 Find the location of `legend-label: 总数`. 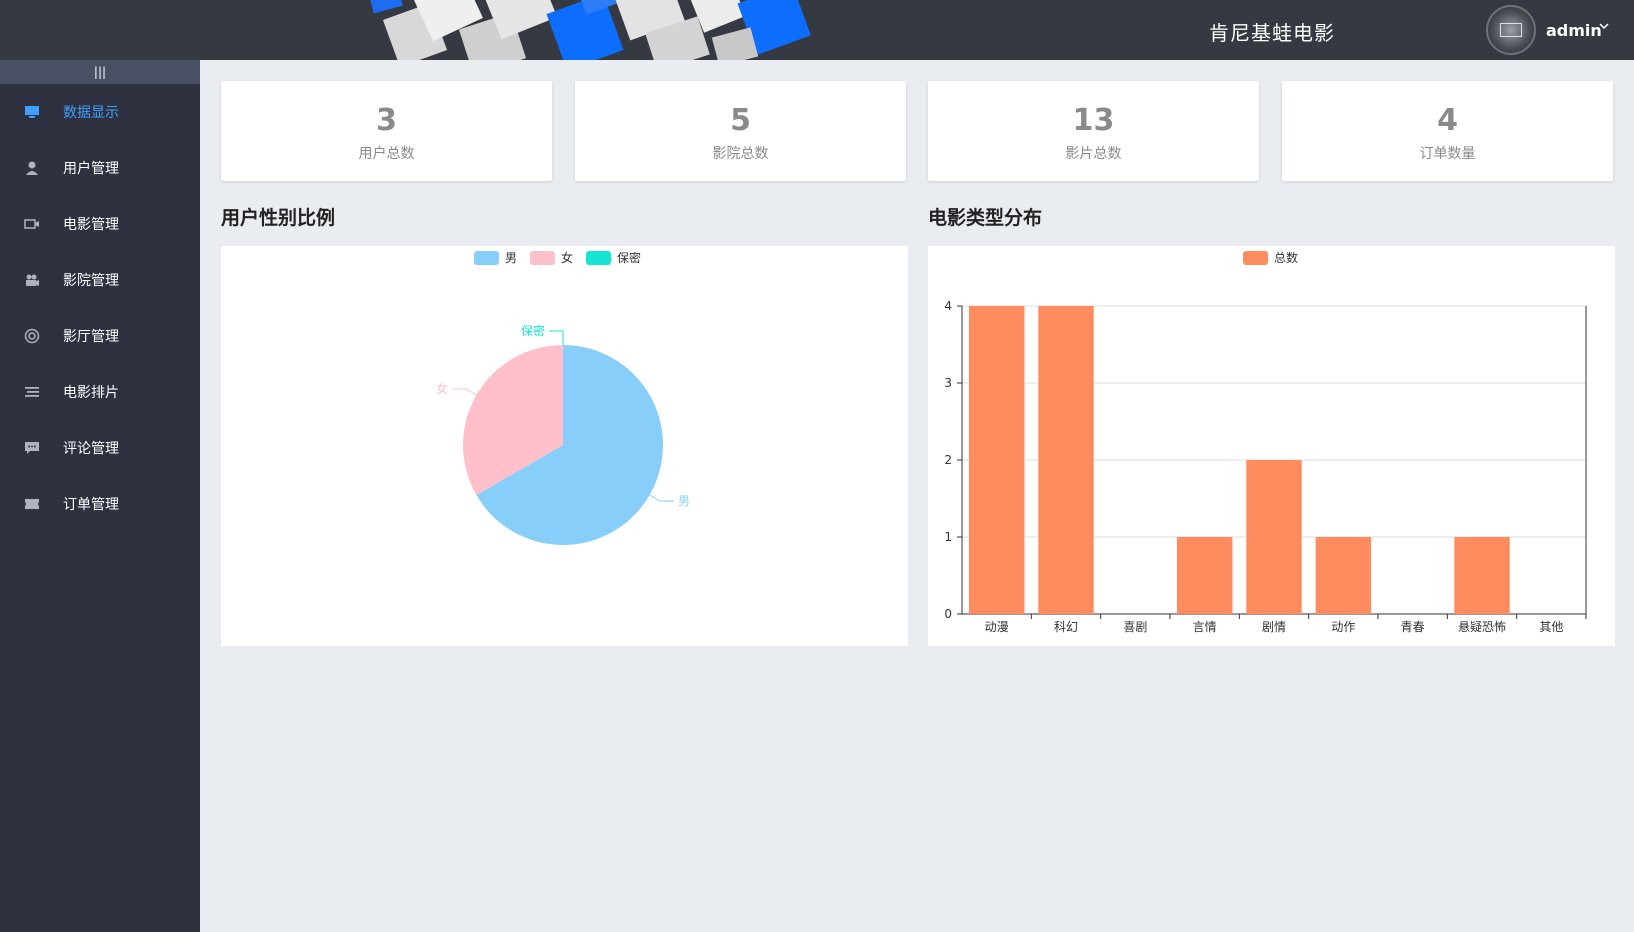

legend-label: 总数 is located at coordinates (1286, 257).